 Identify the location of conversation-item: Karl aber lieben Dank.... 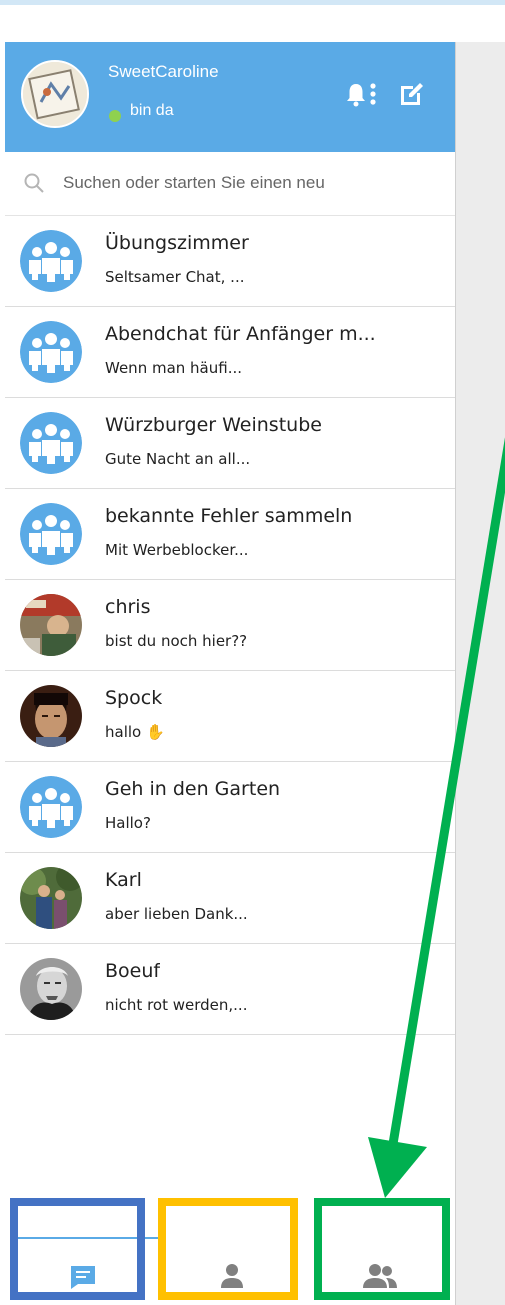
(230, 898).